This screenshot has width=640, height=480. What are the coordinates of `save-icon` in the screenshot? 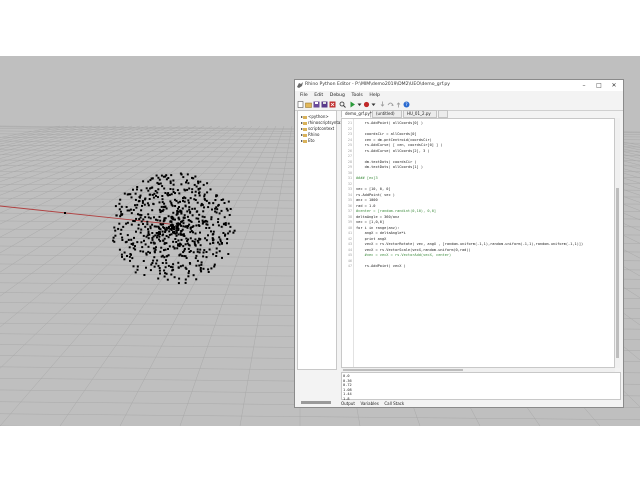 It's located at (316, 104).